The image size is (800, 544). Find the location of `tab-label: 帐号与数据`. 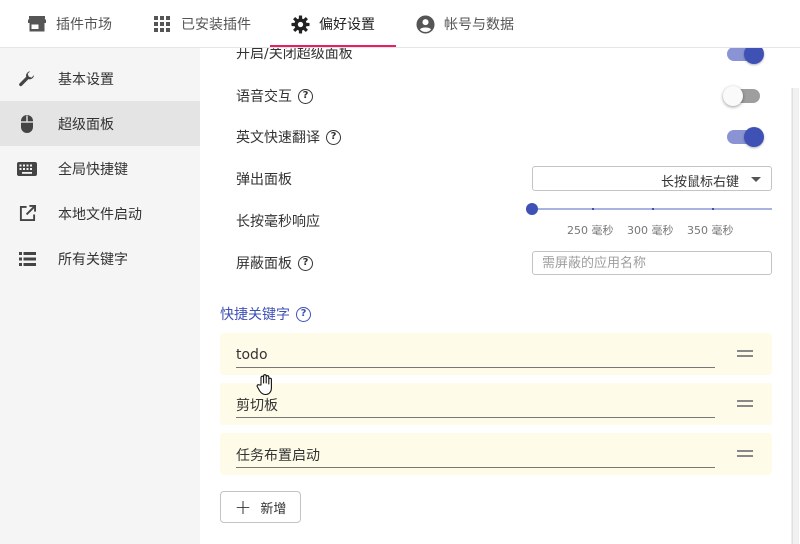

tab-label: 帐号与数据 is located at coordinates (479, 25).